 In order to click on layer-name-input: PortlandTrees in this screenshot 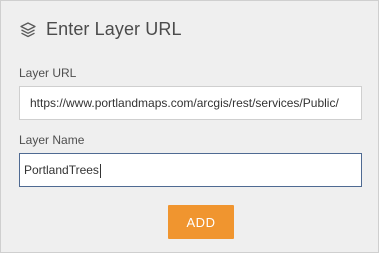, I will do `click(190, 170)`.